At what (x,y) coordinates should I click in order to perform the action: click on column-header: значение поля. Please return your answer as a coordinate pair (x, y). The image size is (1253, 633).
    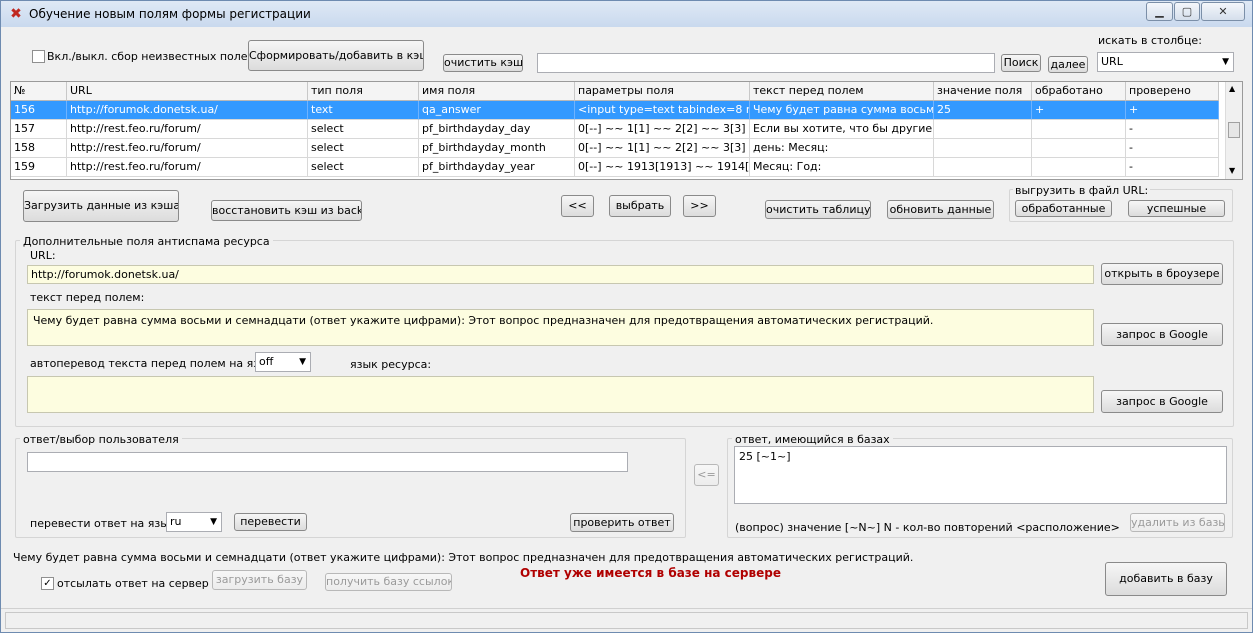
    Looking at the image, I should click on (983, 91).